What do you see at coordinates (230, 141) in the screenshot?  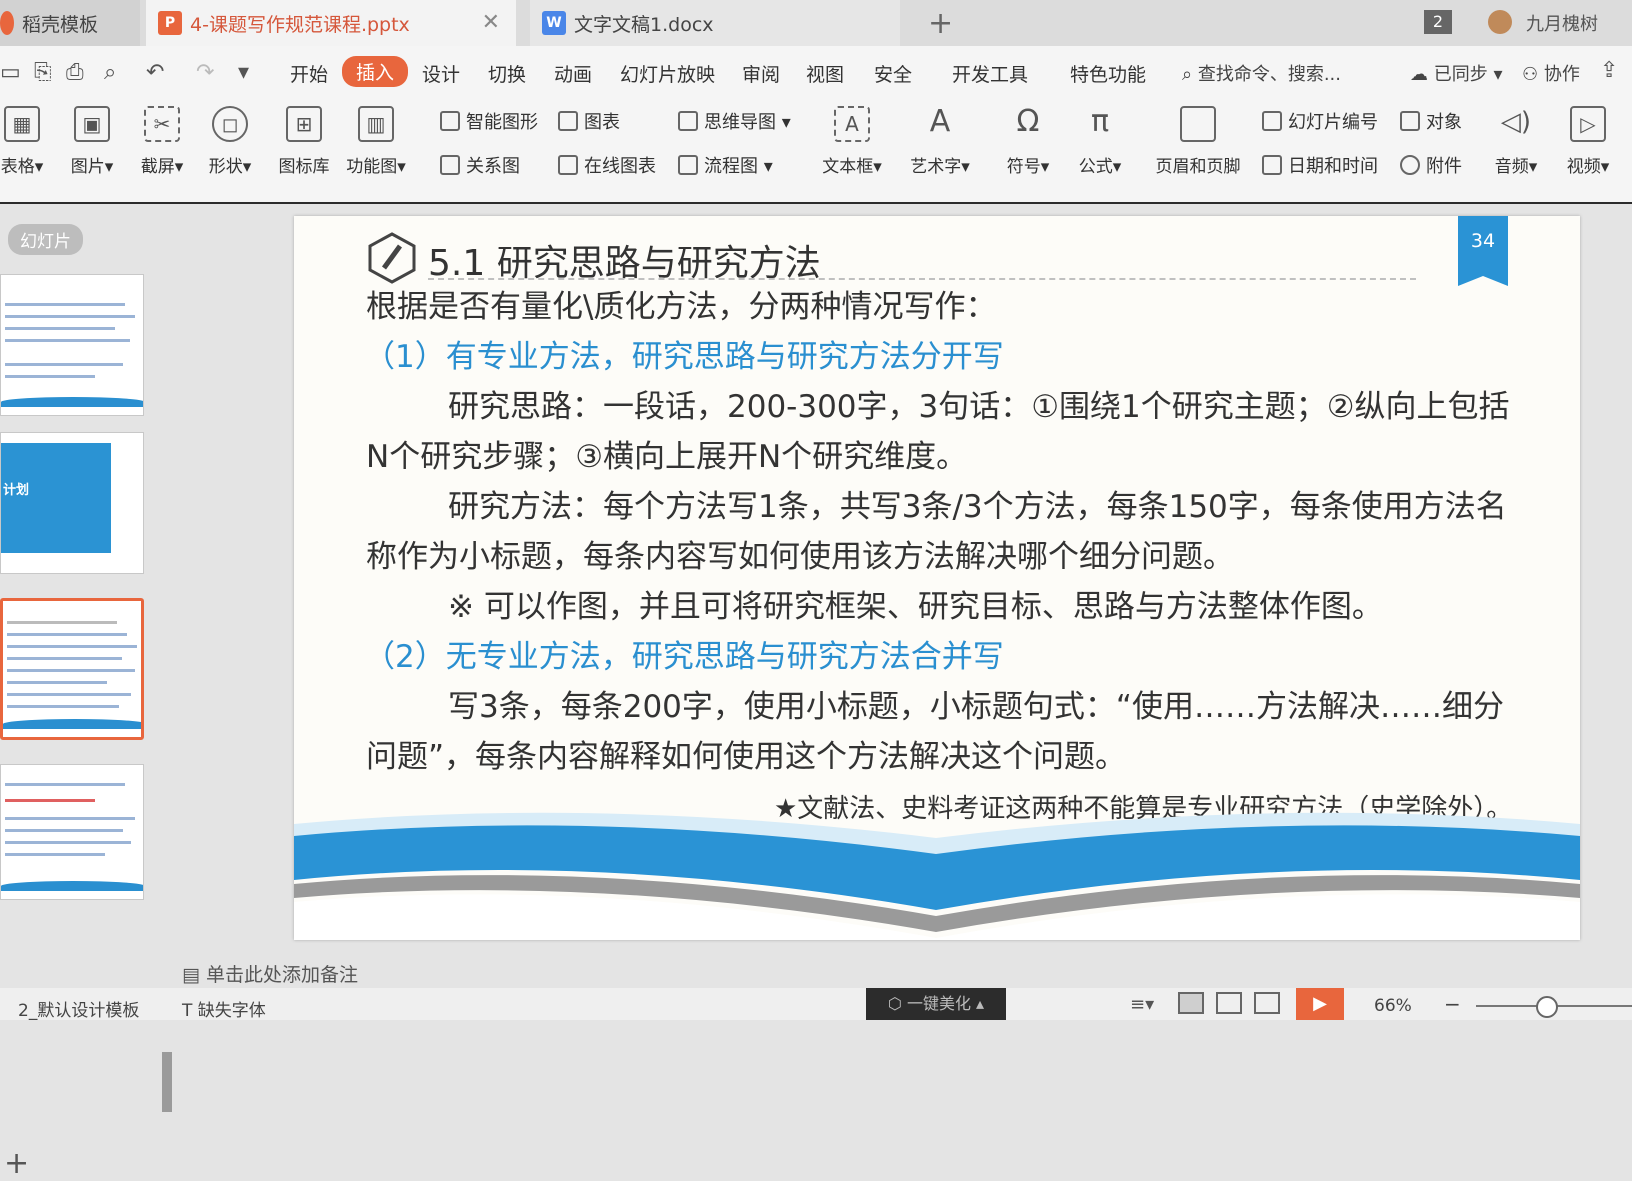 I see `shape-button: ◻ 形状▾` at bounding box center [230, 141].